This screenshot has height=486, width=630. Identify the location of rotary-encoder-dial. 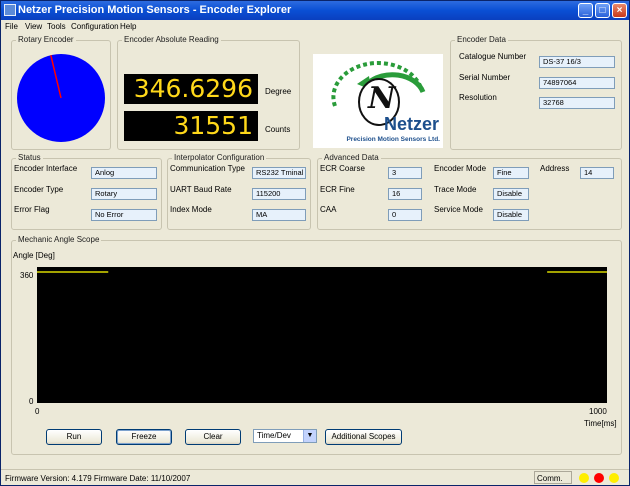
(61, 98).